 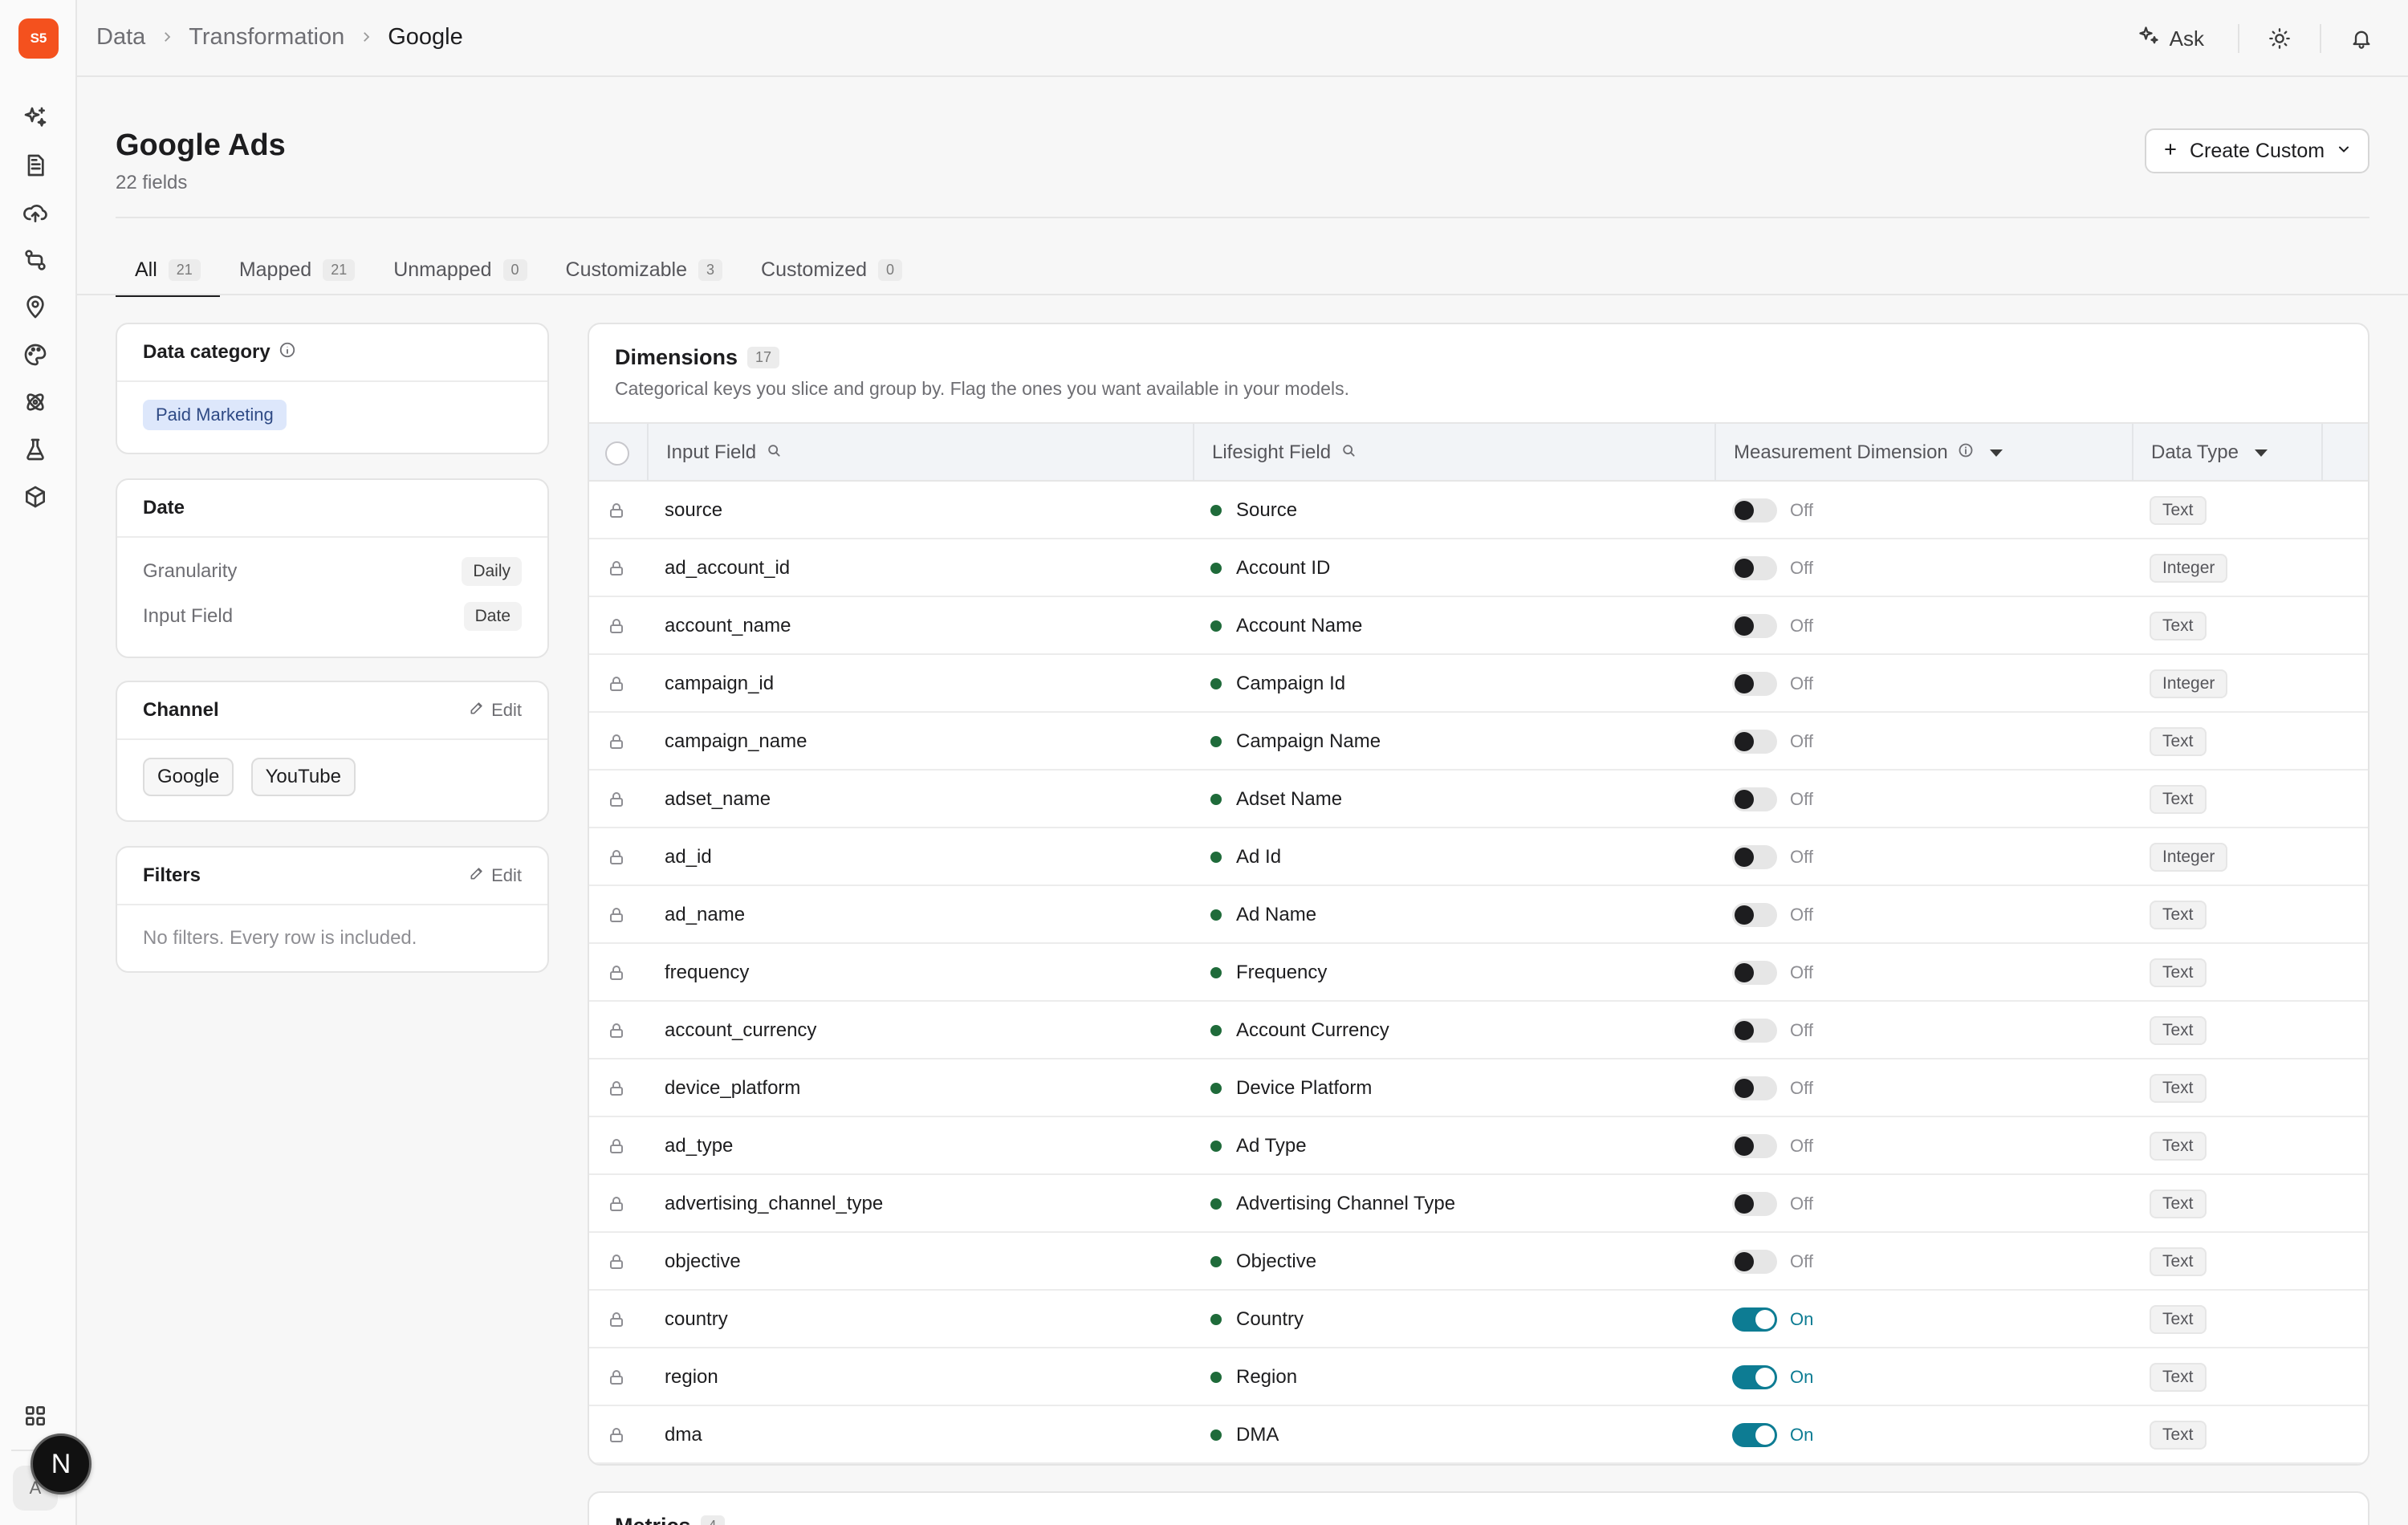 What do you see at coordinates (2279, 39) in the screenshot?
I see `sun-icon` at bounding box center [2279, 39].